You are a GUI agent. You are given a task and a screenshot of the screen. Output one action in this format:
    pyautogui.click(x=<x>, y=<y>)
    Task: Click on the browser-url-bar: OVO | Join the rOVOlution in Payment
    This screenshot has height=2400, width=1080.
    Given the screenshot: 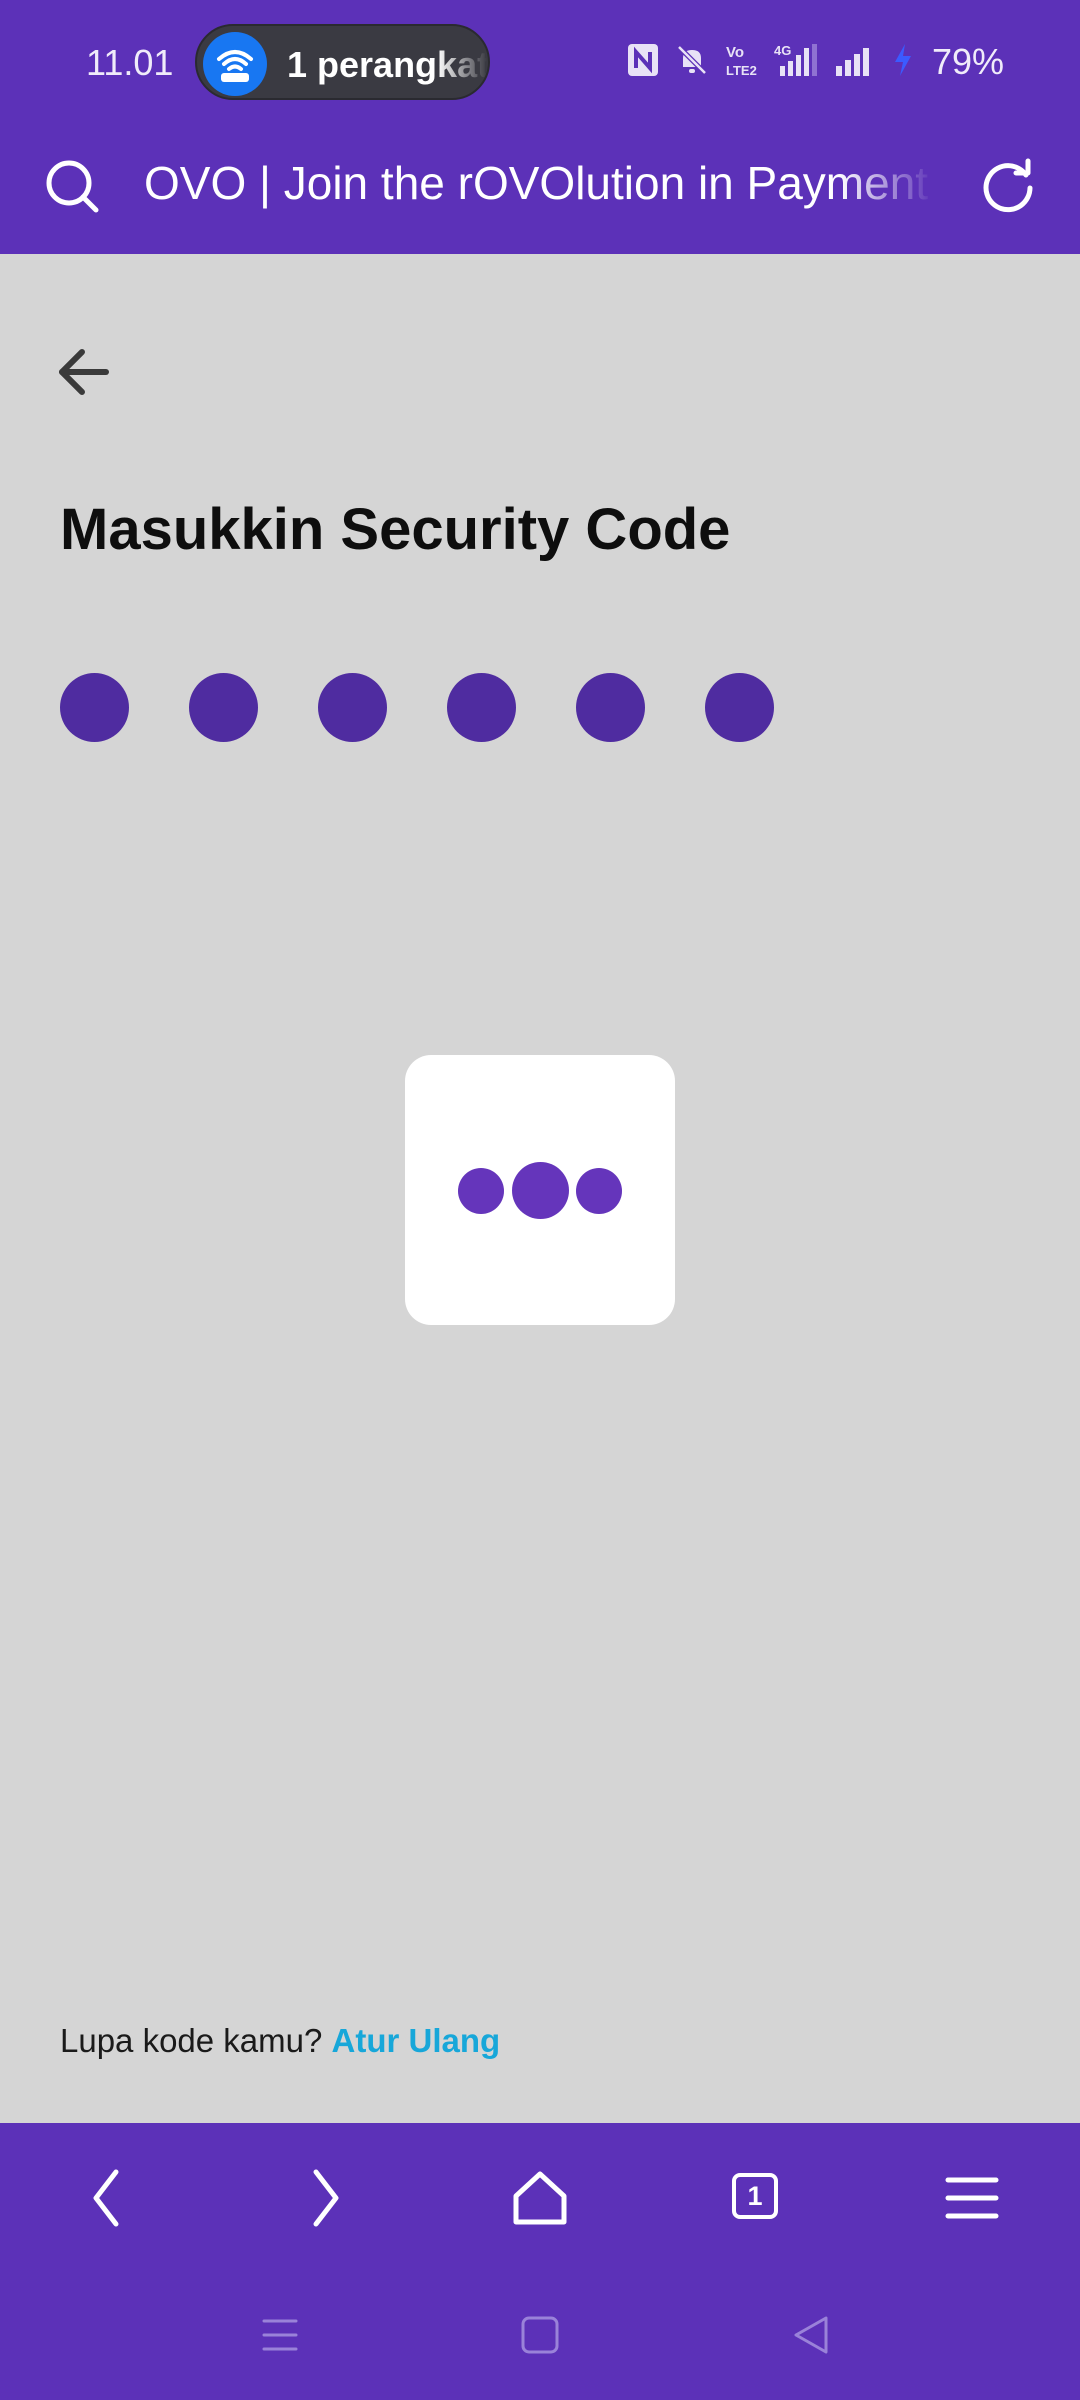 What is the action you would take?
    pyautogui.click(x=540, y=189)
    